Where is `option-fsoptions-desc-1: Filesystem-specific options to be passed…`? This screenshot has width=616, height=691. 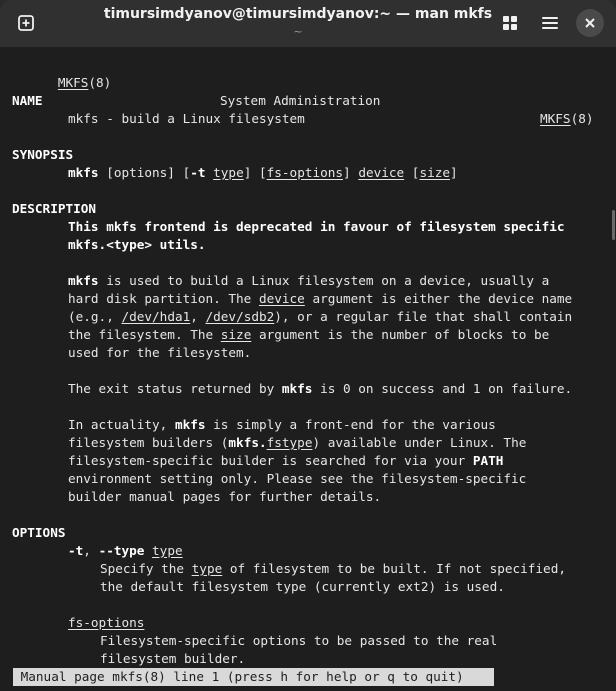
option-fsoptions-desc-1: Filesystem-specific options to be passed… is located at coordinates (299, 640).